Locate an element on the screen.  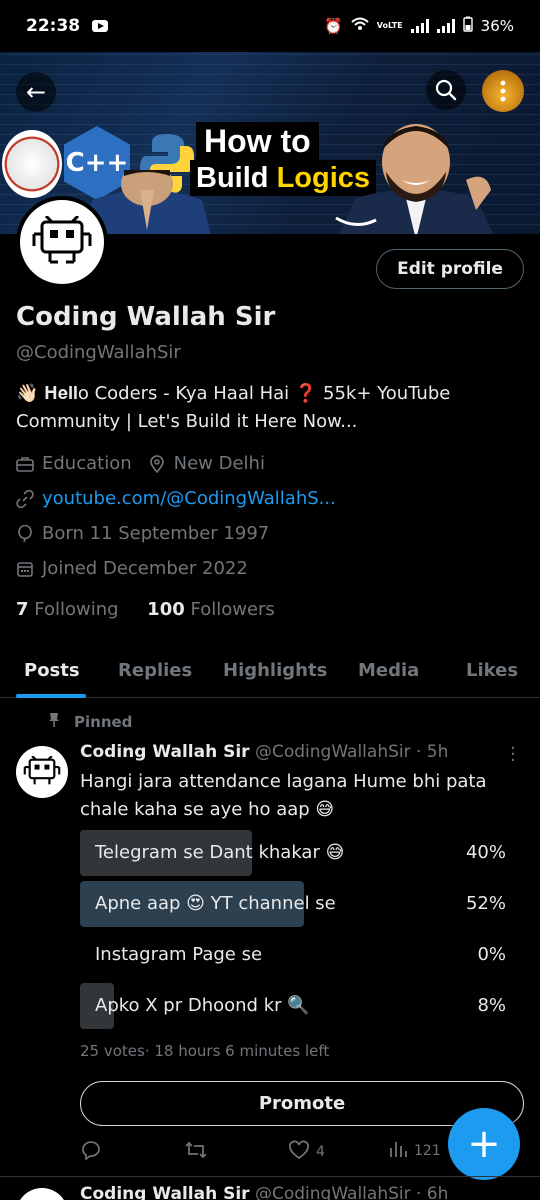
followers-count: 100 is located at coordinates (166, 609).